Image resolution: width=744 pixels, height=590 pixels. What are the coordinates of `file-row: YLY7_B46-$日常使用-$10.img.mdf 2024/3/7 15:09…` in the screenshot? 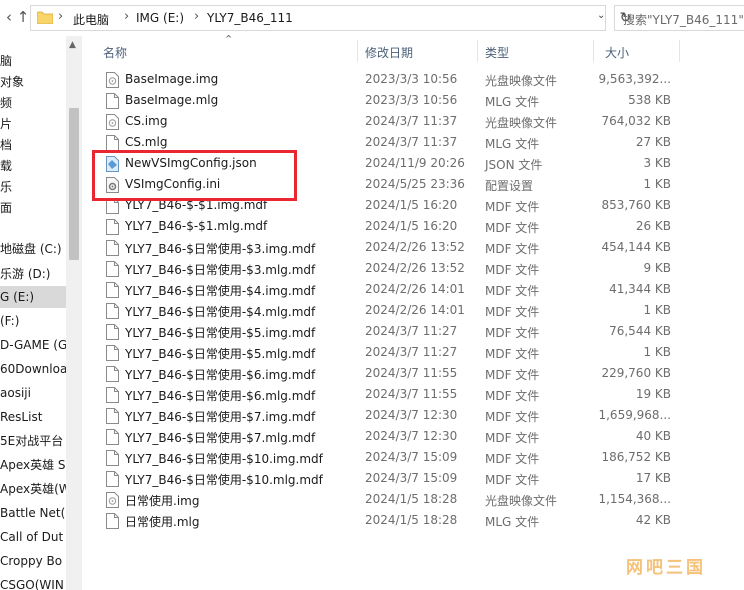 It's located at (415, 458).